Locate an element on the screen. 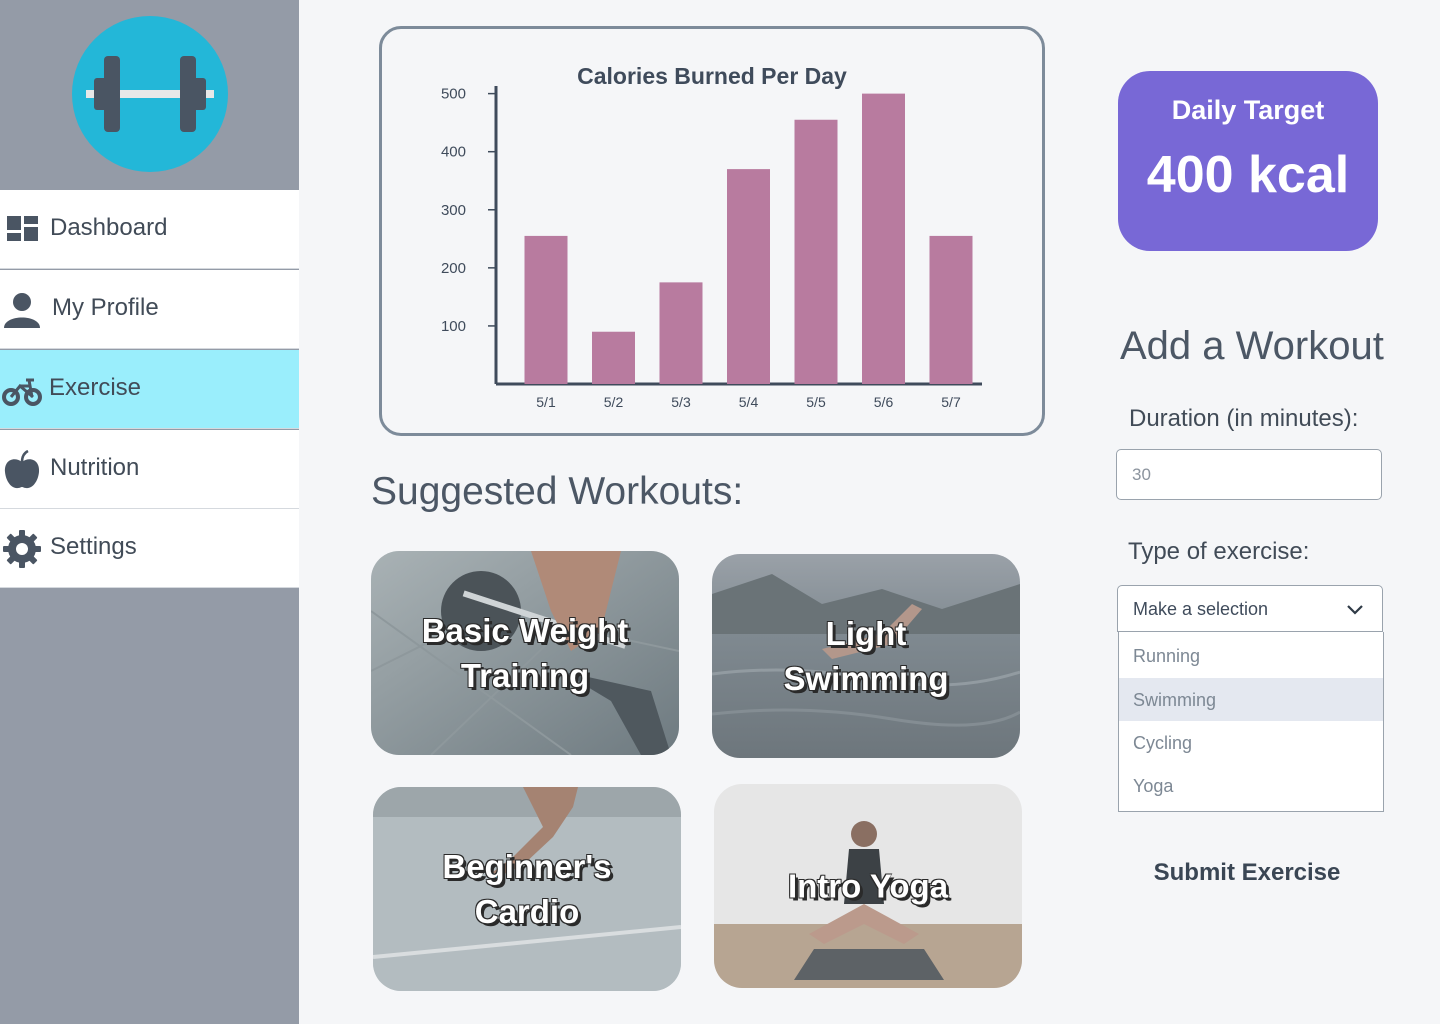 The width and height of the screenshot is (1440, 1024). workout-card-label: Basic Weight Training is located at coordinates (525, 653).